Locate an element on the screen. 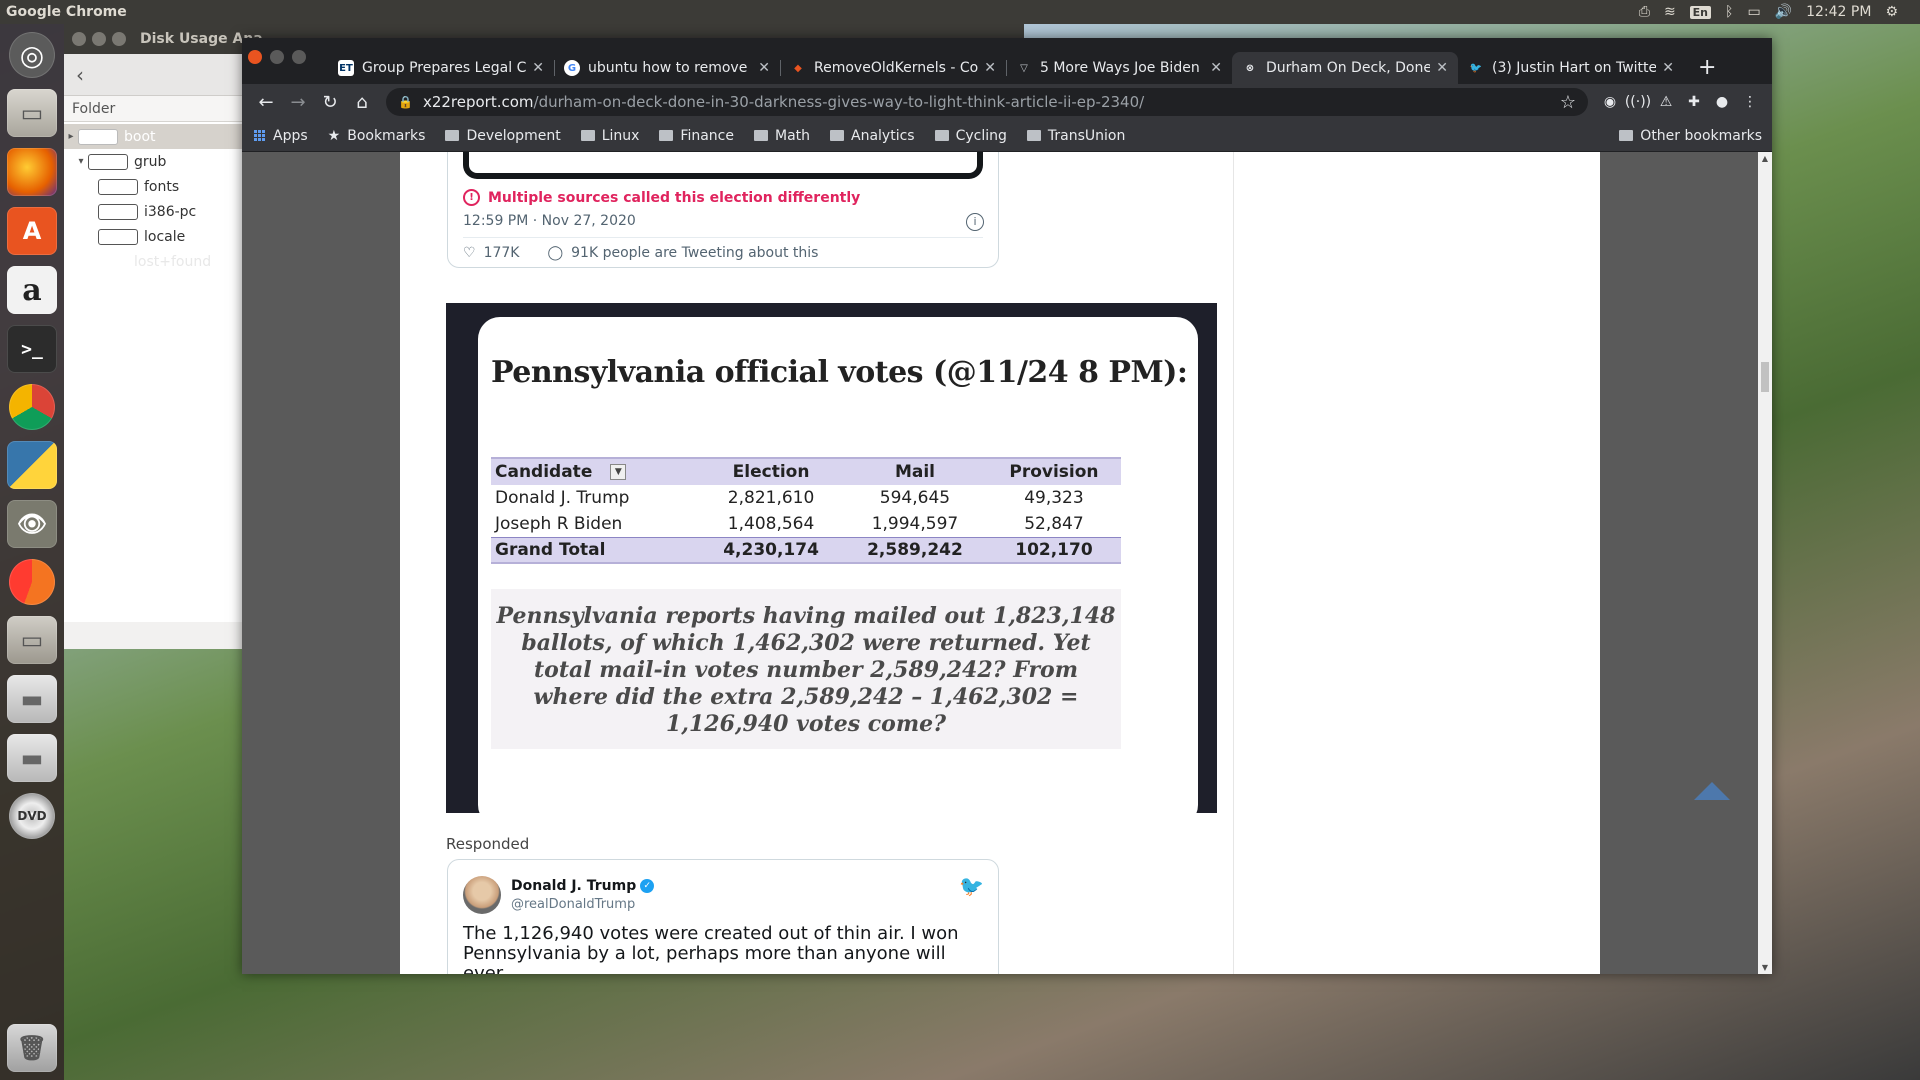 The image size is (1920, 1080). gimp-icon: 👁 is located at coordinates (32, 524).